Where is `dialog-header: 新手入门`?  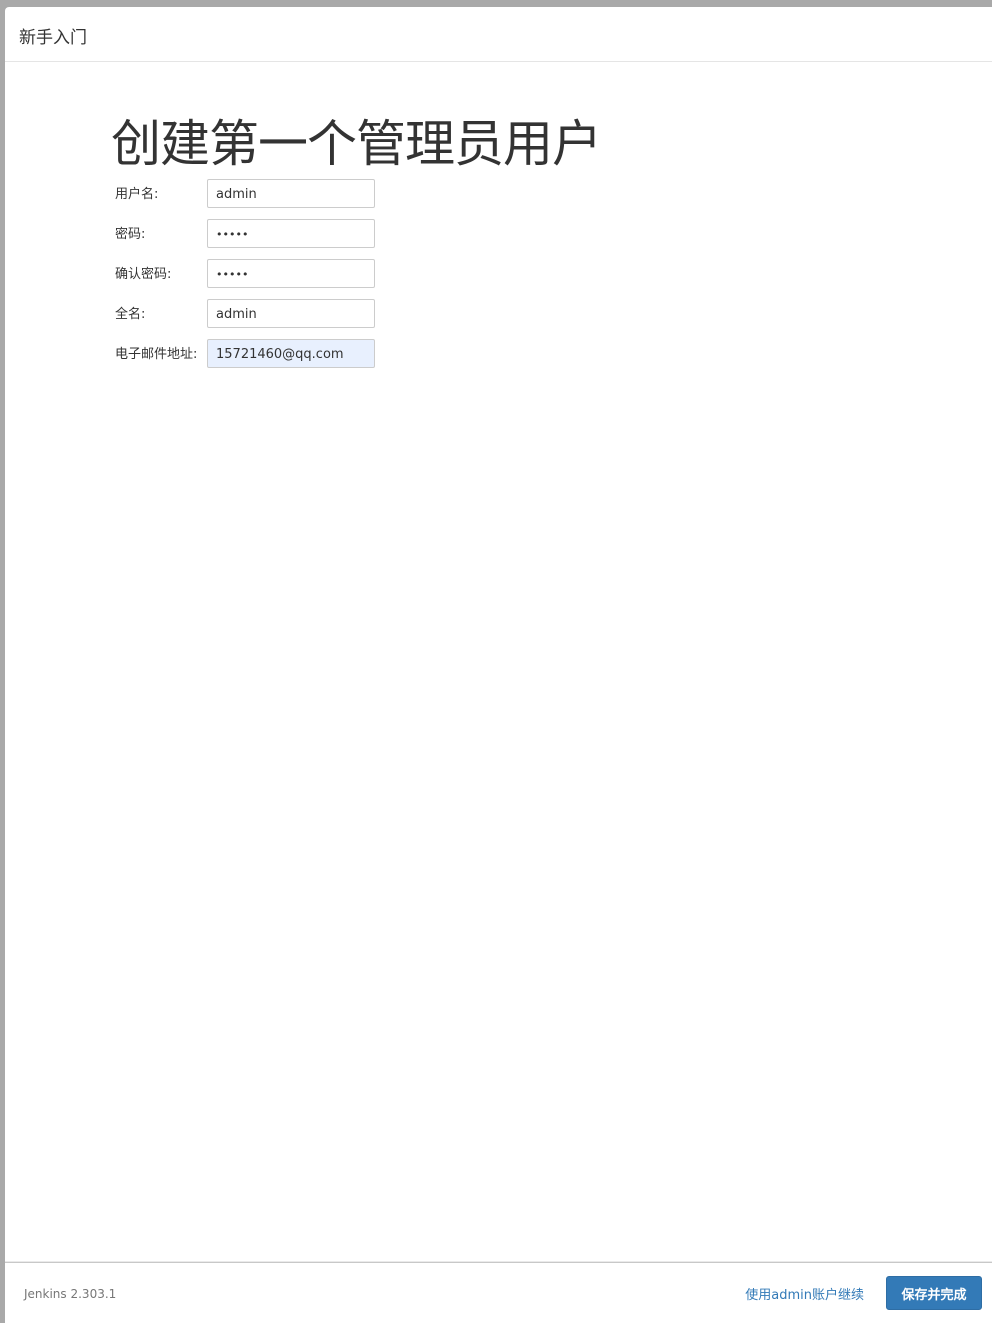
dialog-header: 新手入门 is located at coordinates (498, 34).